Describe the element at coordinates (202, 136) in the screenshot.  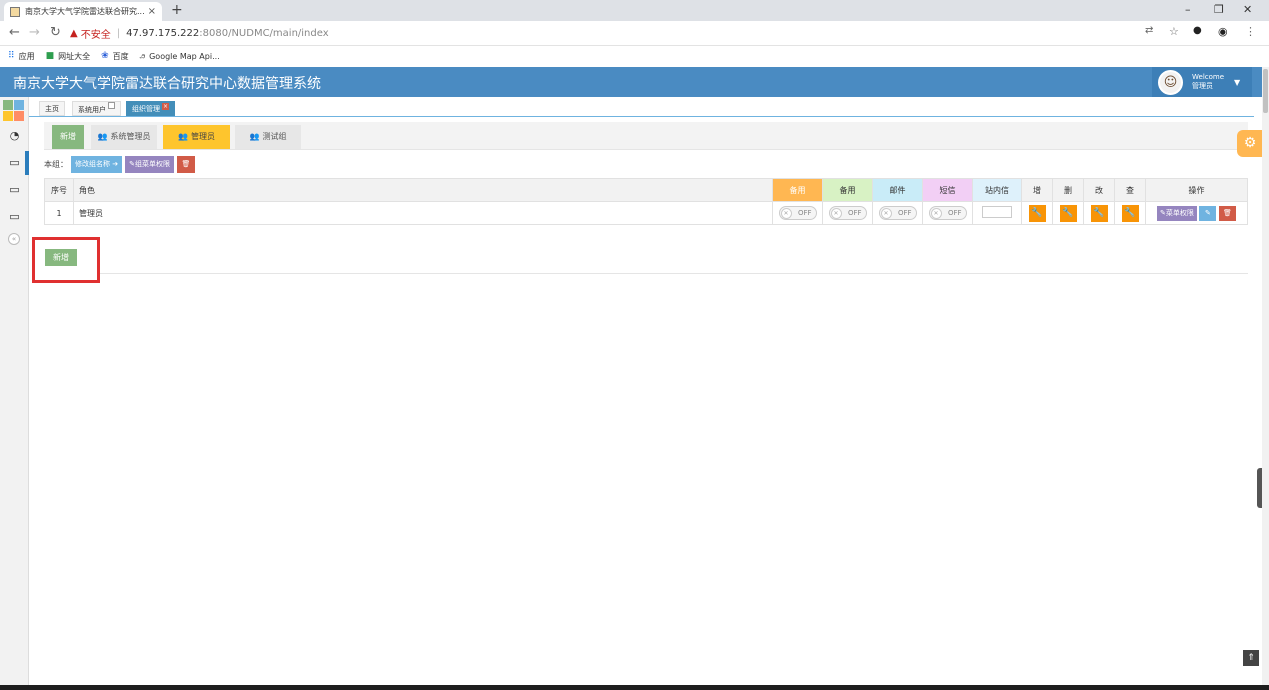
I see `group-label: 管理员` at that location.